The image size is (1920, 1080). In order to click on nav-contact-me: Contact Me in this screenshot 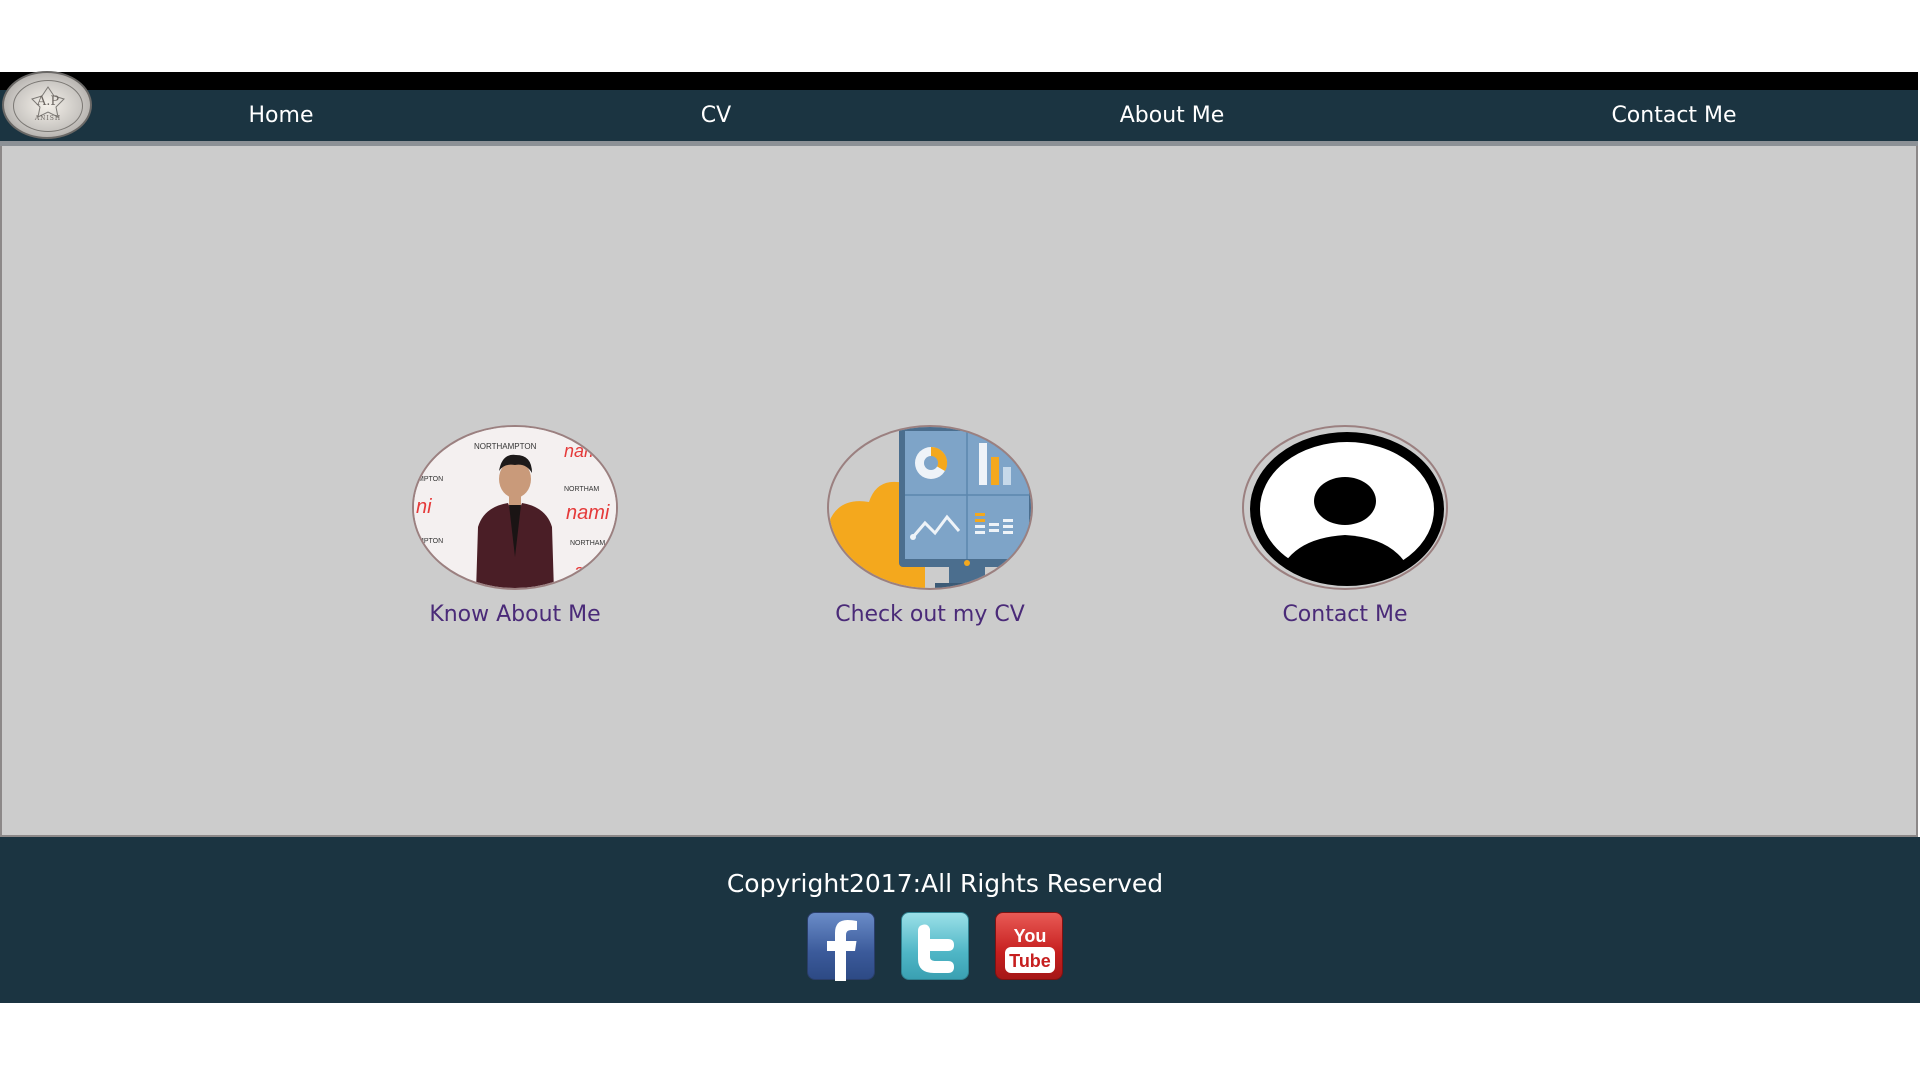, I will do `click(1673, 117)`.